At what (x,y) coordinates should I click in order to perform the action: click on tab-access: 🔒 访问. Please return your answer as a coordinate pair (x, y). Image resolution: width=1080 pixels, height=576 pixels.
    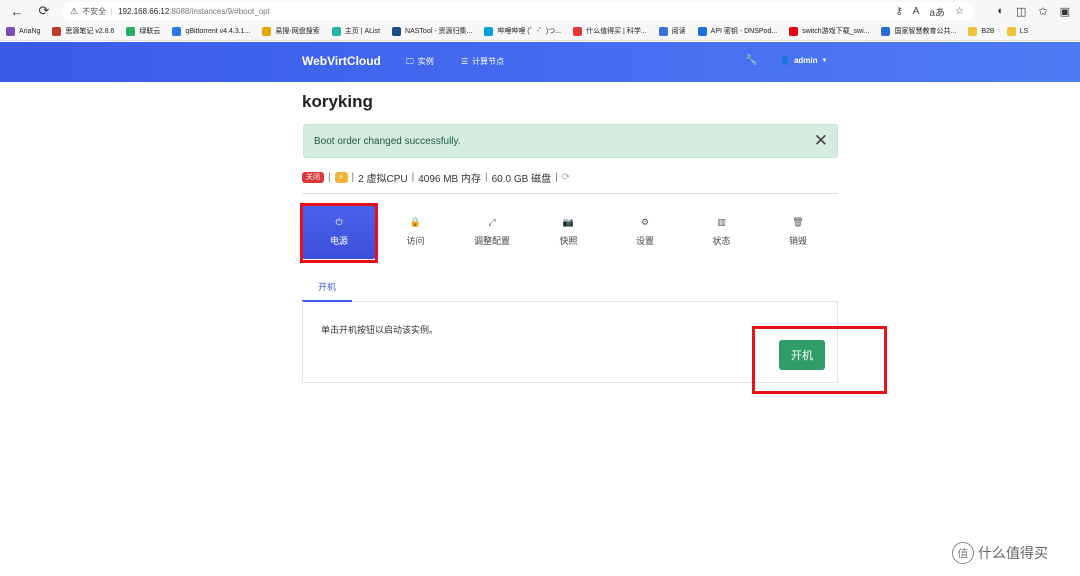
    Looking at the image, I should click on (416, 232).